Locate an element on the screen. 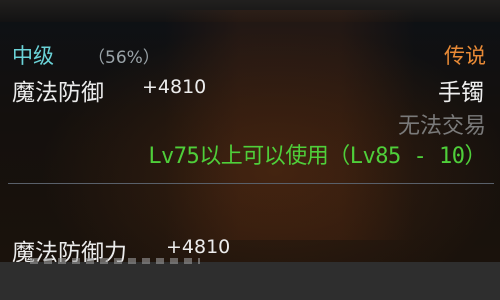 The height and width of the screenshot is (300, 500). cropped-area is located at coordinates (250, 281).